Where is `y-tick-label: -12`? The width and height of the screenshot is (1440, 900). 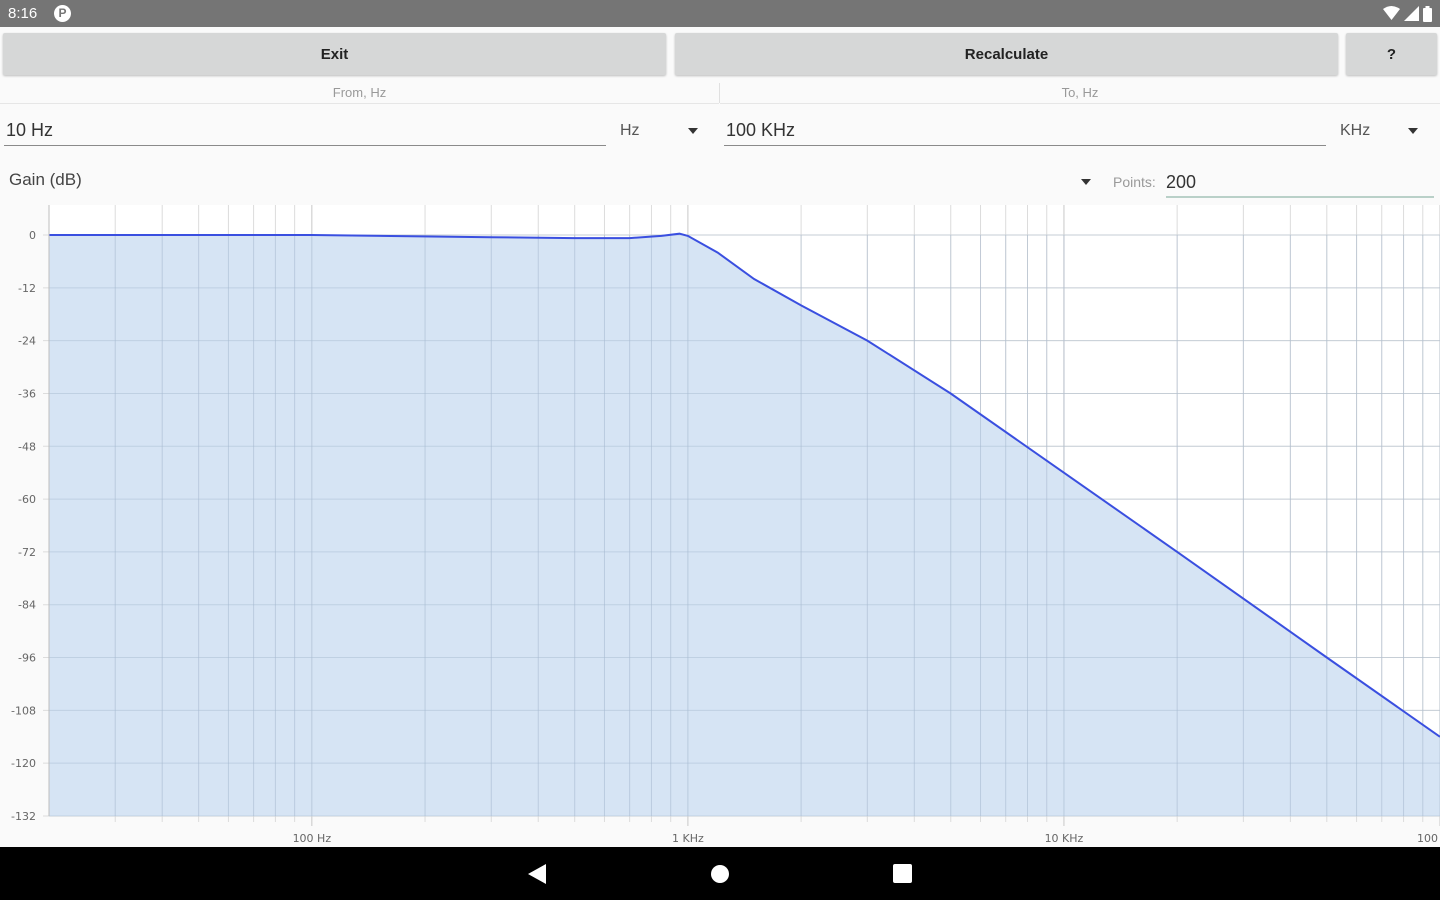
y-tick-label: -12 is located at coordinates (27, 288).